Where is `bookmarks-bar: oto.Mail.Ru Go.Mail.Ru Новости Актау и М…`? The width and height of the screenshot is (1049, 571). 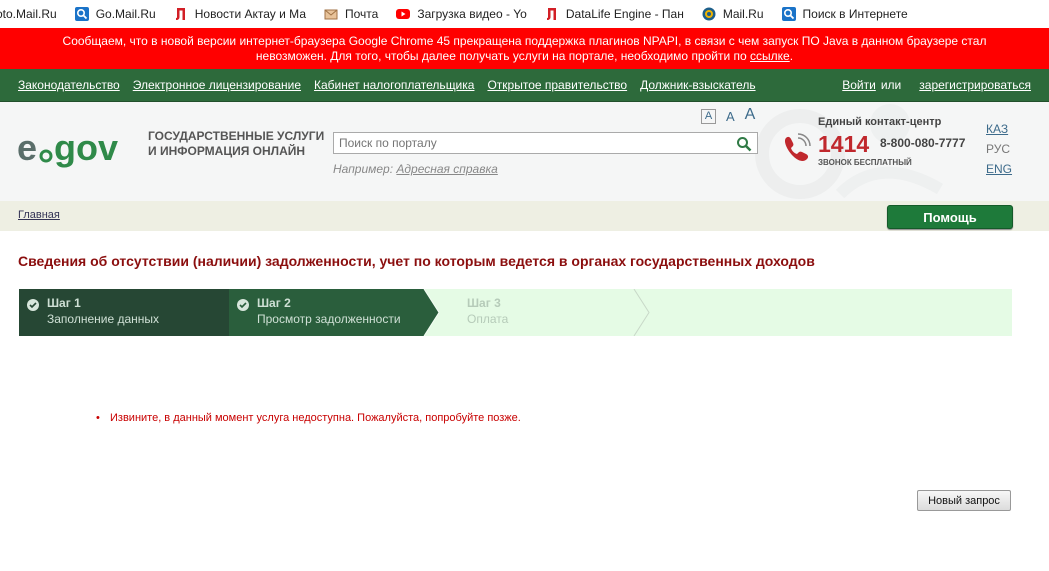 bookmarks-bar: oto.Mail.Ru Go.Mail.Ru Новости Актау и М… is located at coordinates (524, 14).